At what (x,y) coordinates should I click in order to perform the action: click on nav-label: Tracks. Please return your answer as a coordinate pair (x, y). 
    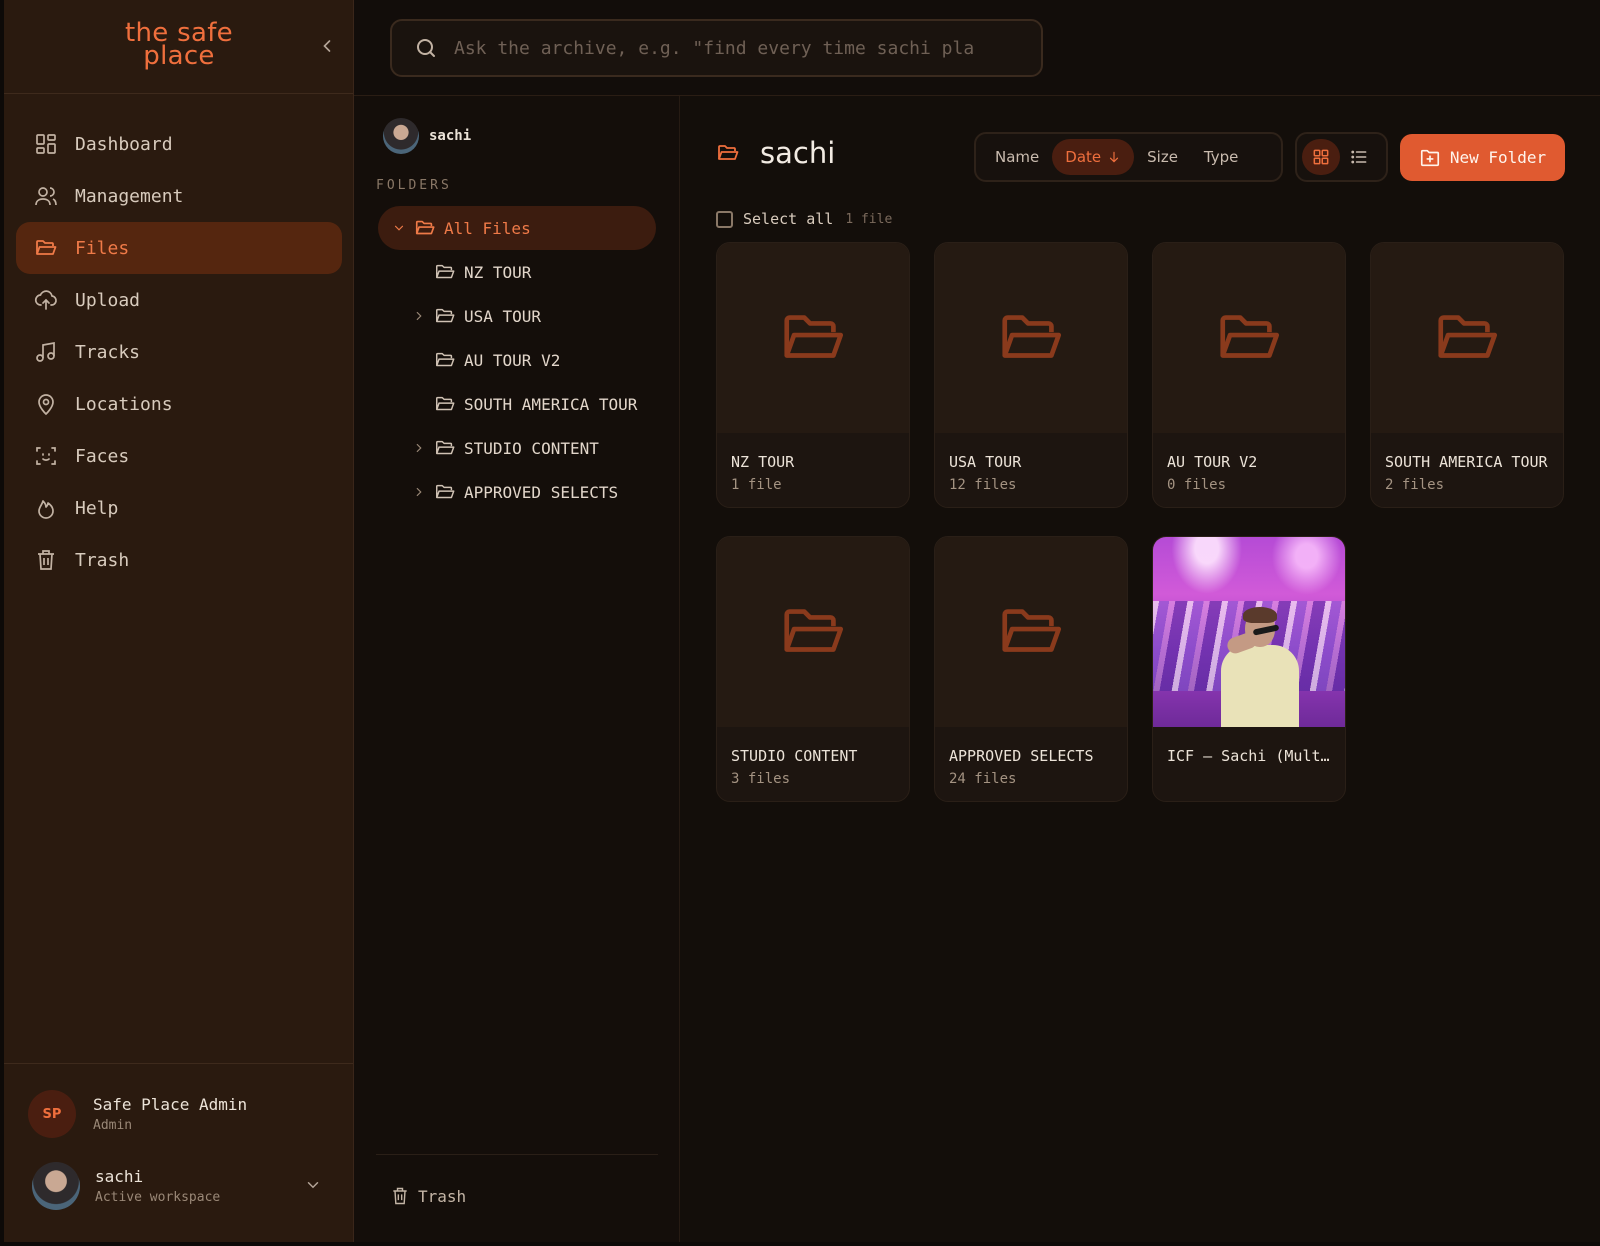
    Looking at the image, I should click on (108, 352).